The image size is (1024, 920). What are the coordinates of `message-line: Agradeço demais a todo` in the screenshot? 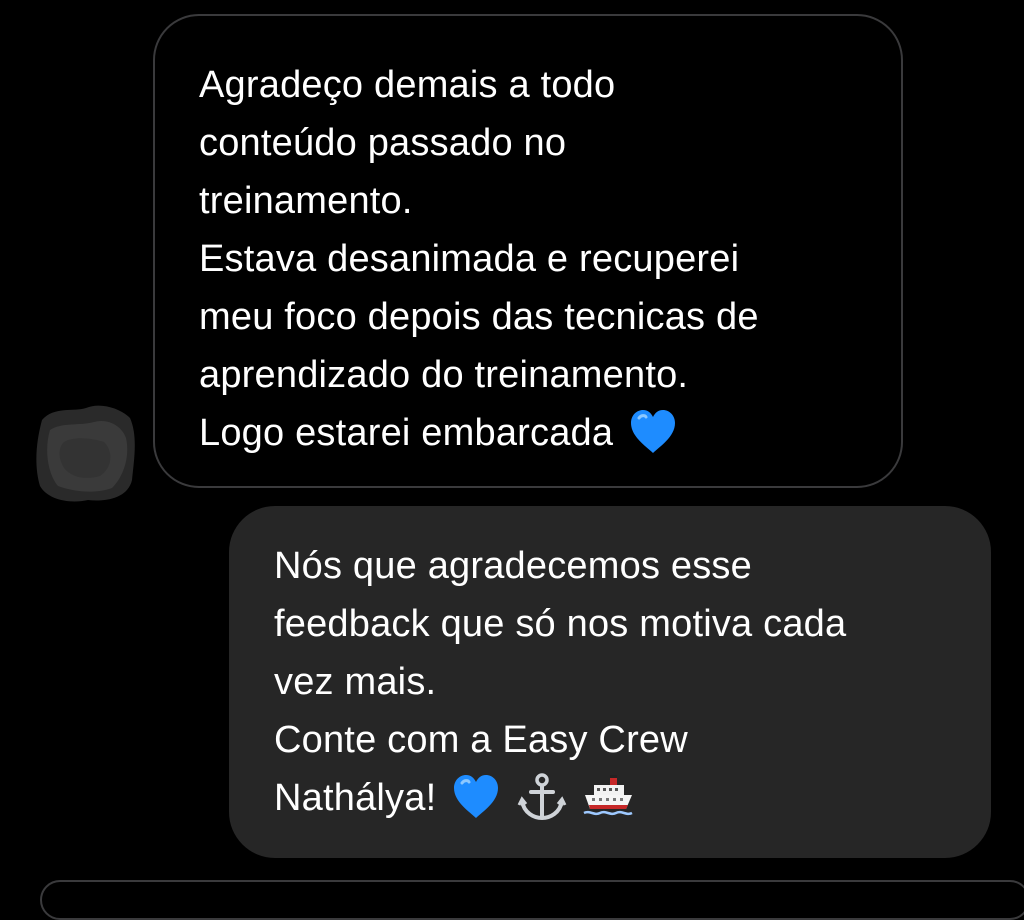 It's located at (407, 85).